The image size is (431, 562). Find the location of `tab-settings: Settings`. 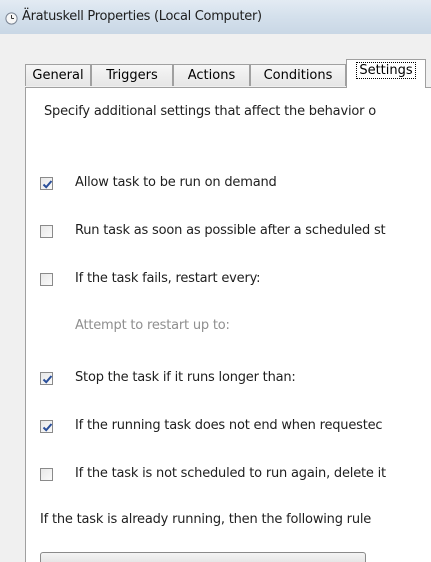

tab-settings: Settings is located at coordinates (386, 73).